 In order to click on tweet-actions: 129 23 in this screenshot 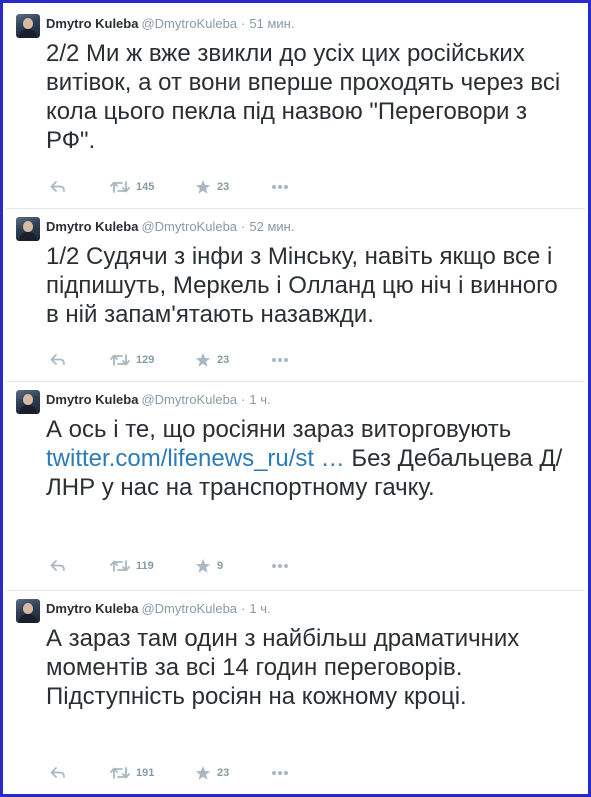, I will do `click(170, 360)`.